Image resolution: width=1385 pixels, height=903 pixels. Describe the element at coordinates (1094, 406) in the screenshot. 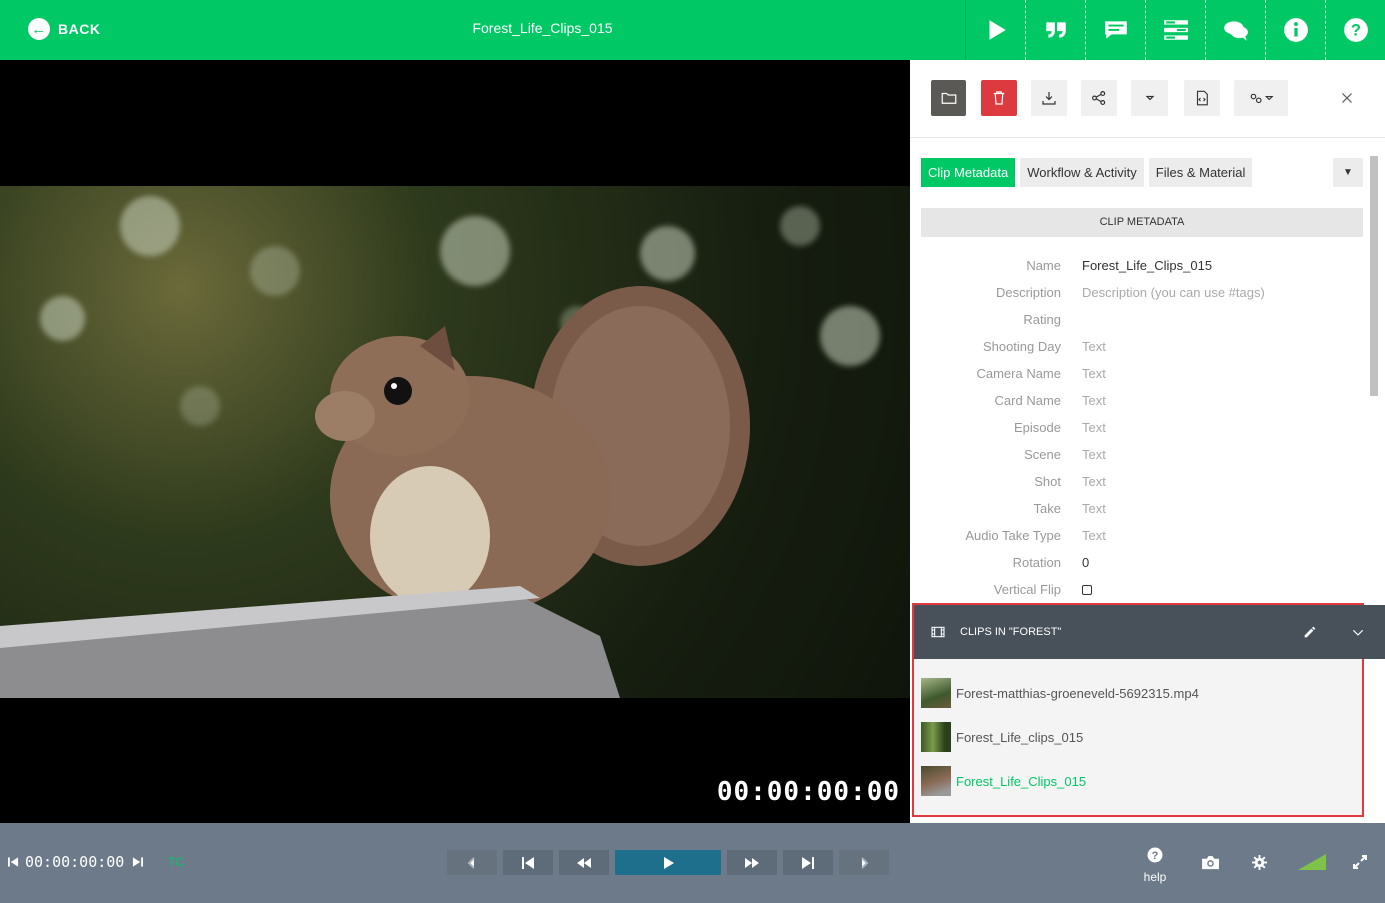

I see `card-name-input: Text` at that location.